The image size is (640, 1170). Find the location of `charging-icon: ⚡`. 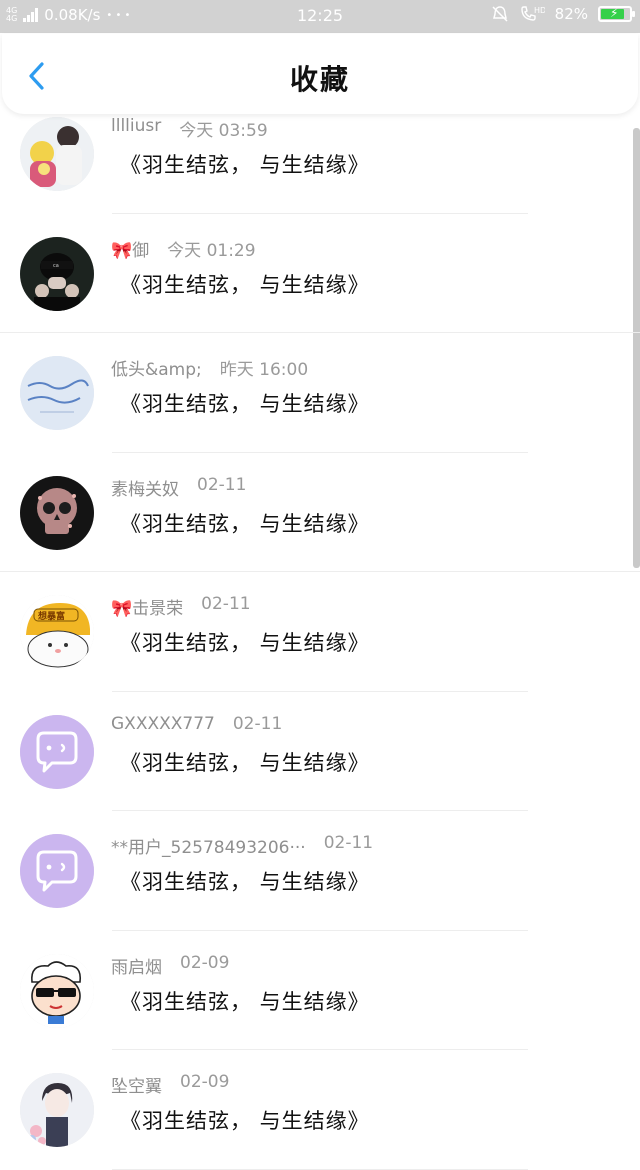

charging-icon: ⚡ is located at coordinates (614, 13).